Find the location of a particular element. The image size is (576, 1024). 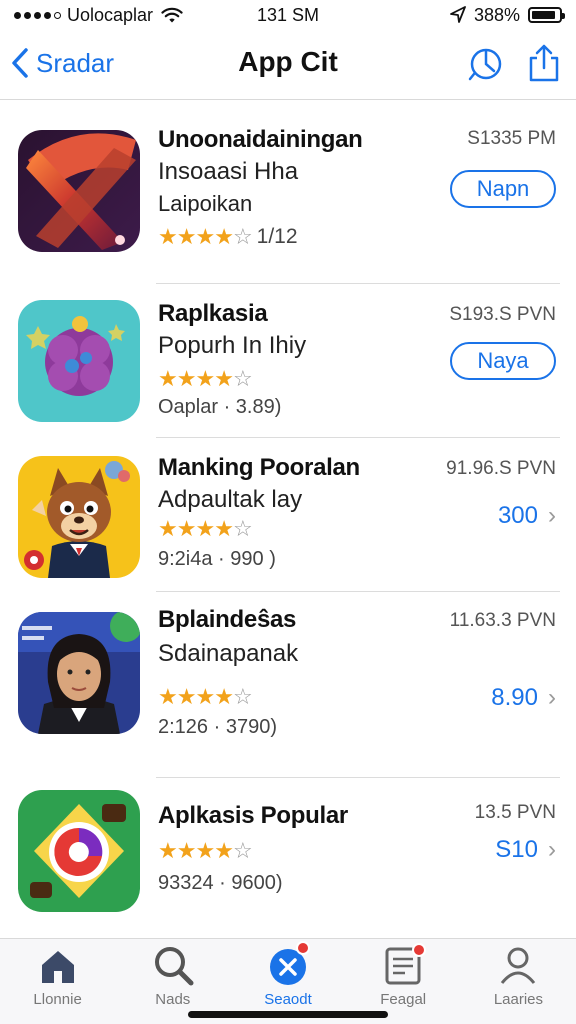

tab-bar: Llonnie Nads Seaodt Feagal Laaries is located at coordinates (288, 981).